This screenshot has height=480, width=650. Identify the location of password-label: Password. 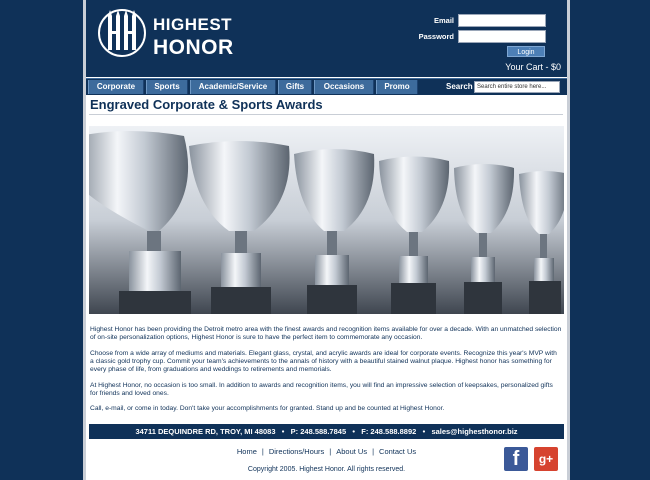
(436, 36).